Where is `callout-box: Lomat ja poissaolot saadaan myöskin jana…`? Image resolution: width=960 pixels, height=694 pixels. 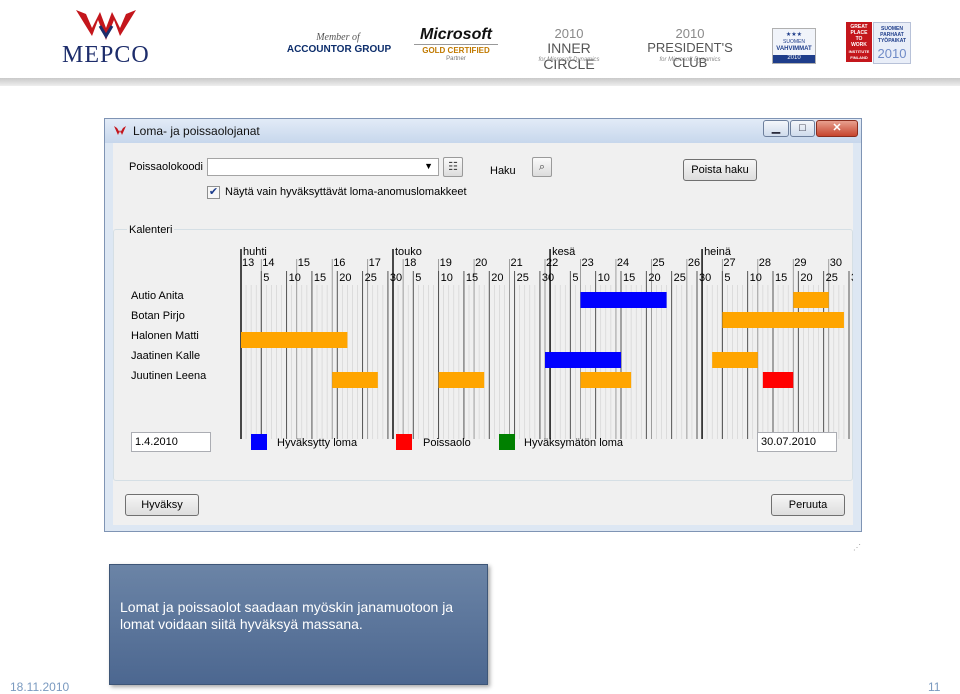 callout-box: Lomat ja poissaolot saadaan myöskin jana… is located at coordinates (298, 624).